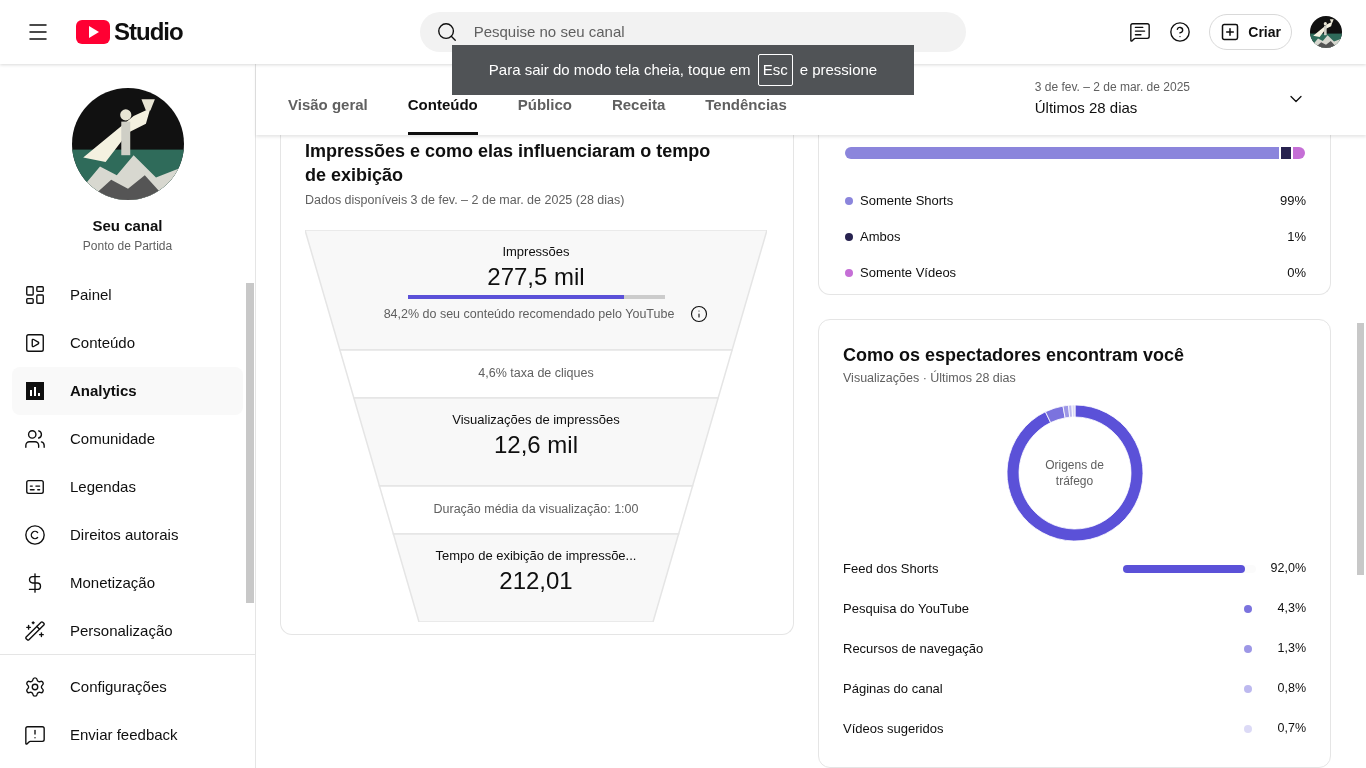  I want to click on toast-text: Para sair do modo tela cheia, toque em, so click(619, 69).